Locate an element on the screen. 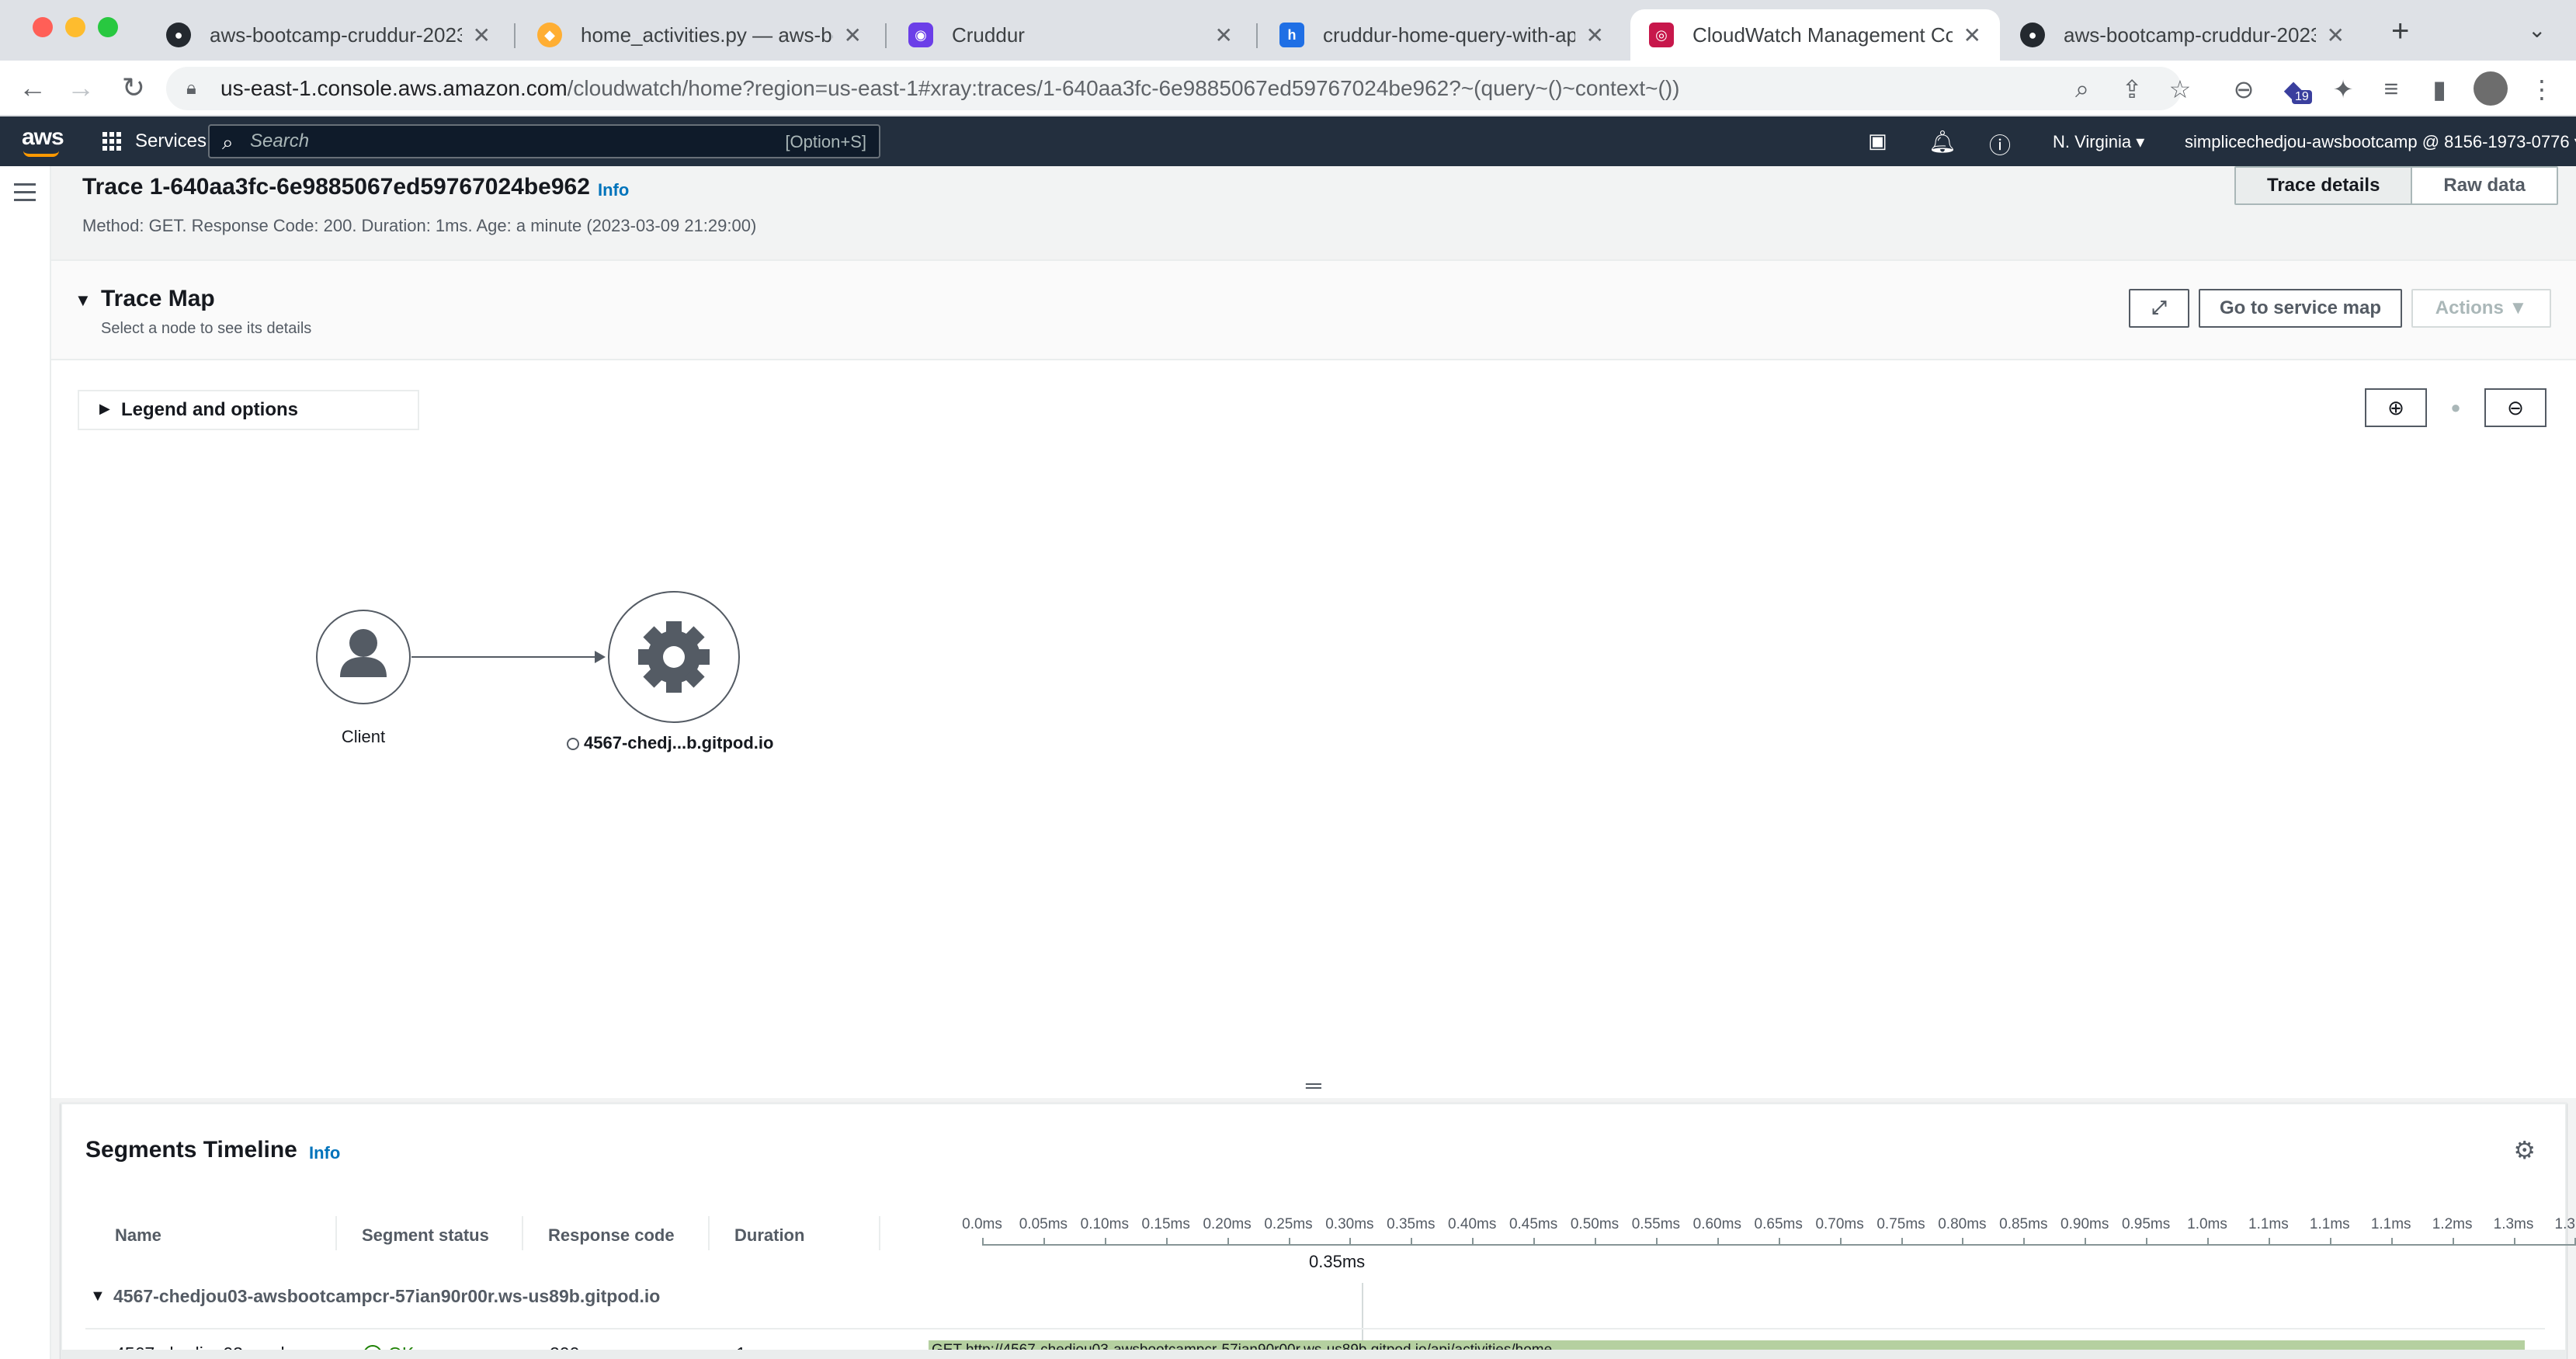 Image resolution: width=2576 pixels, height=1359 pixels. timeline-tick-label: 0.60ms is located at coordinates (1716, 1224).